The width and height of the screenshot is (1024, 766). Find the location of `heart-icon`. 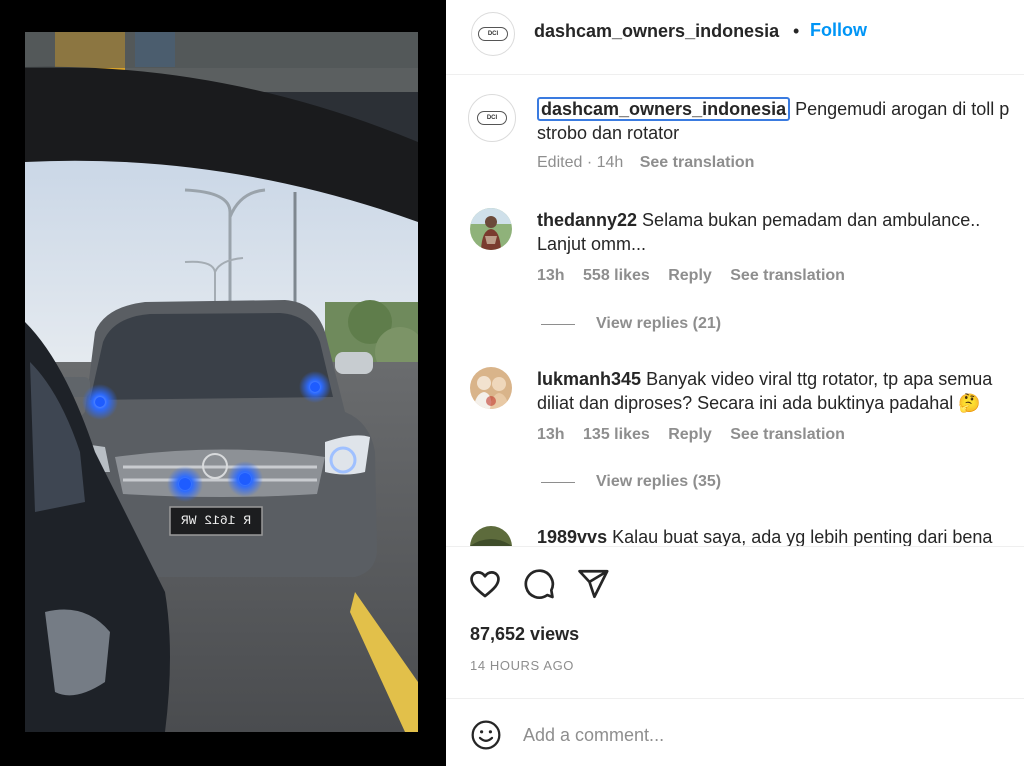

heart-icon is located at coordinates (485, 584).